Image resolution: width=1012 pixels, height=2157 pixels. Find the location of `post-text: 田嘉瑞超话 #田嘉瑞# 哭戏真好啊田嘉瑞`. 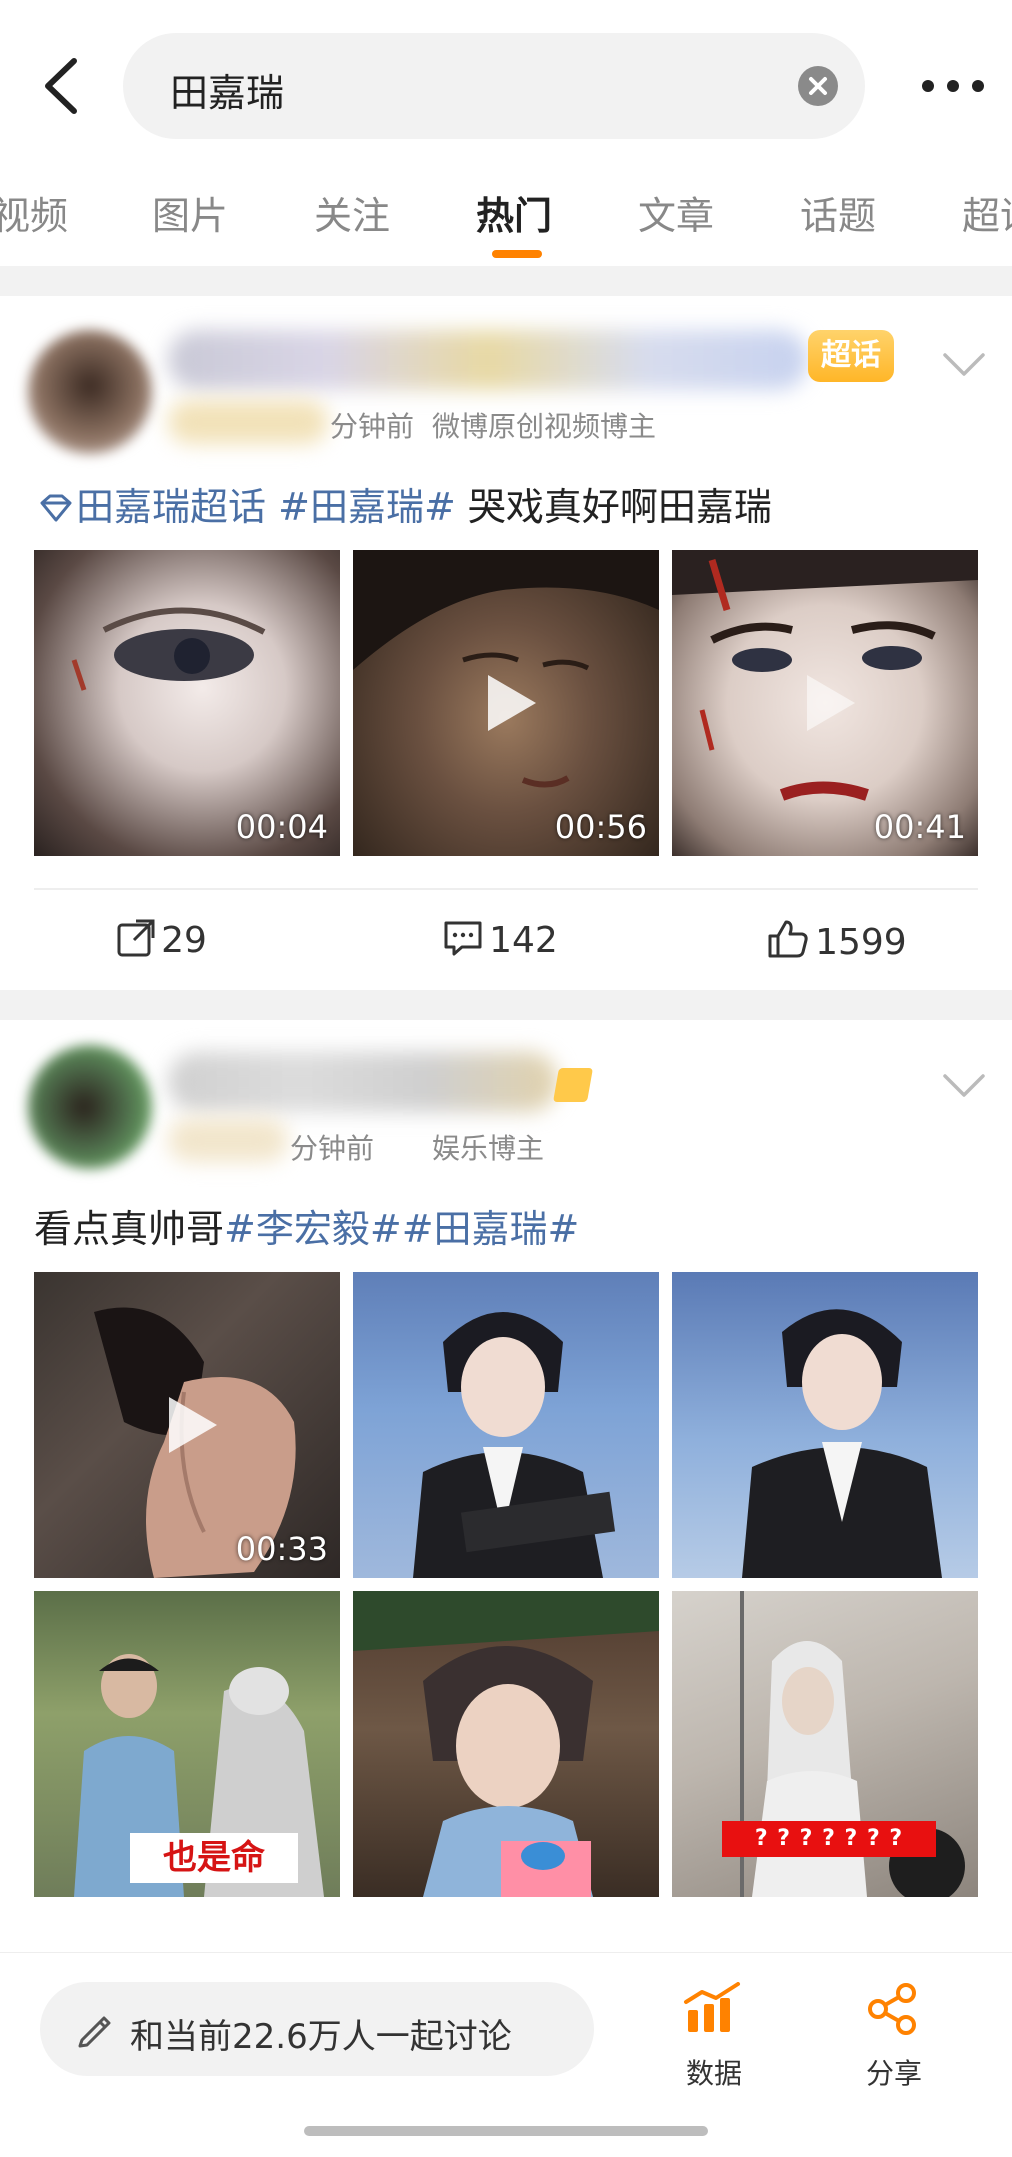

post-text: 田嘉瑞超话 #田嘉瑞# 哭戏真好啊田嘉瑞 is located at coordinates (404, 503).